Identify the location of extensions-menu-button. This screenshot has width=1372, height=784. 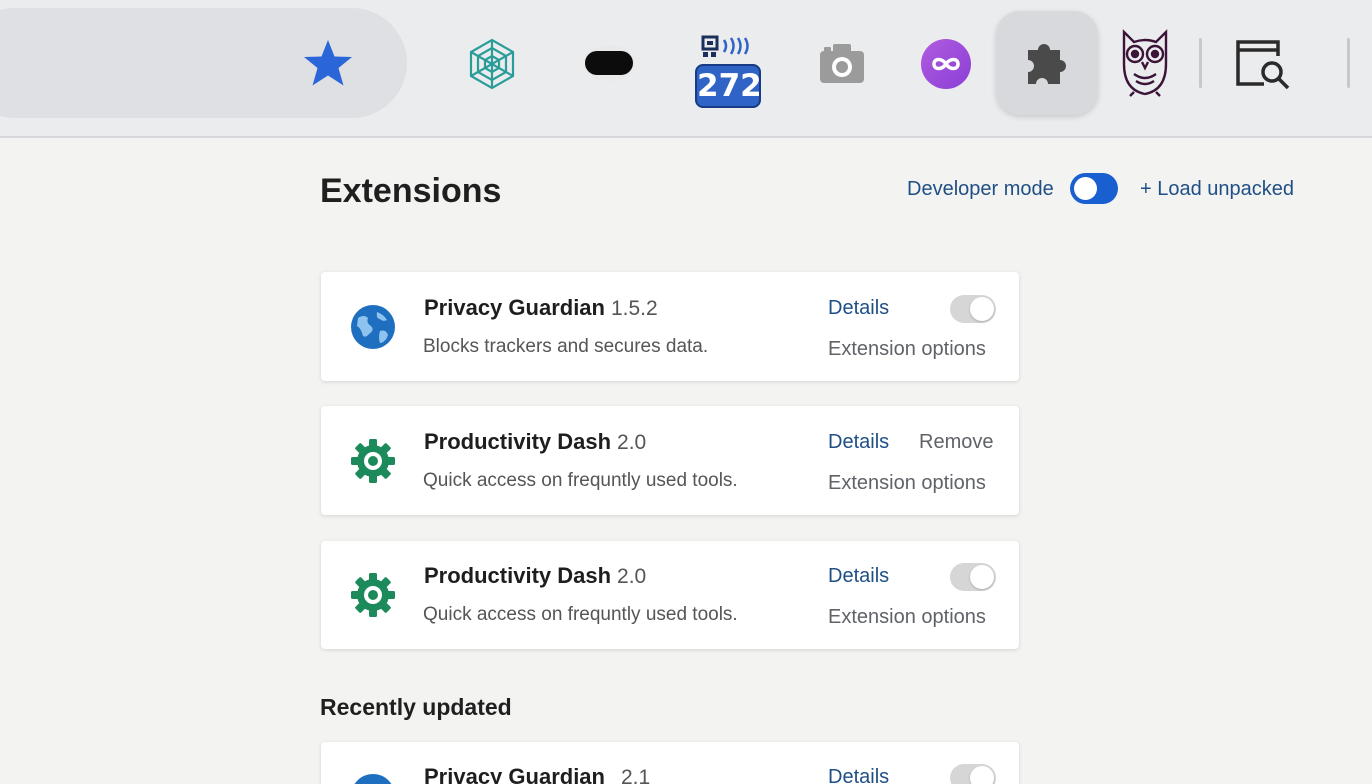
(1047, 63).